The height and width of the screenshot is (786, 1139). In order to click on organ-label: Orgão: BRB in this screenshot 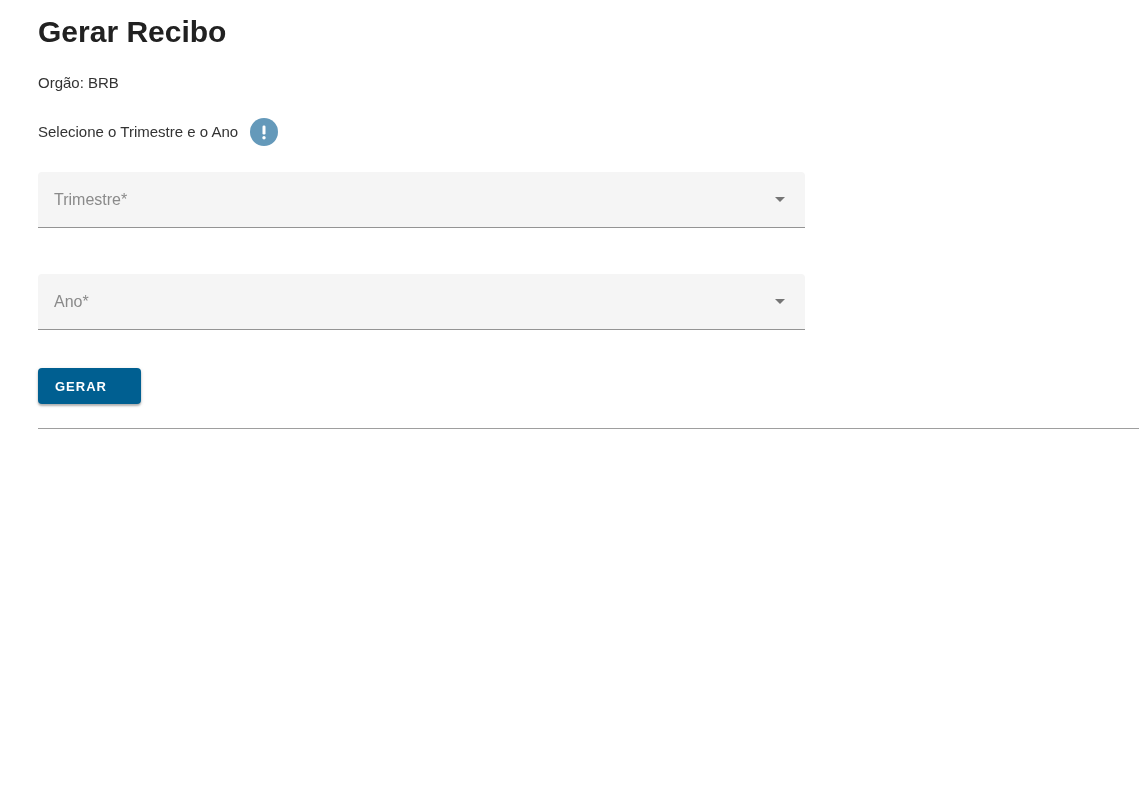, I will do `click(78, 83)`.